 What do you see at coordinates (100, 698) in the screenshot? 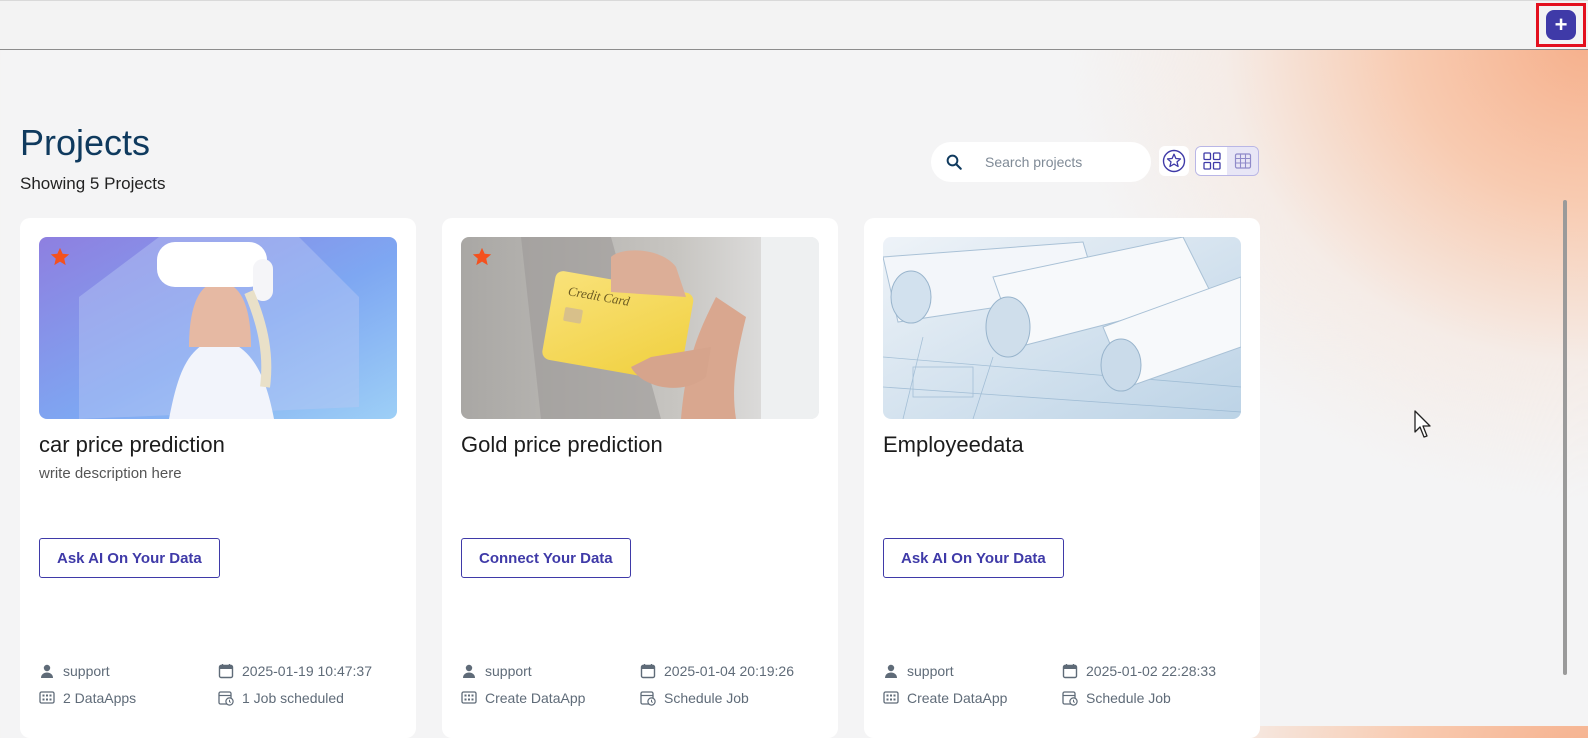
I see `dataapps-label: 2 DataApps` at bounding box center [100, 698].